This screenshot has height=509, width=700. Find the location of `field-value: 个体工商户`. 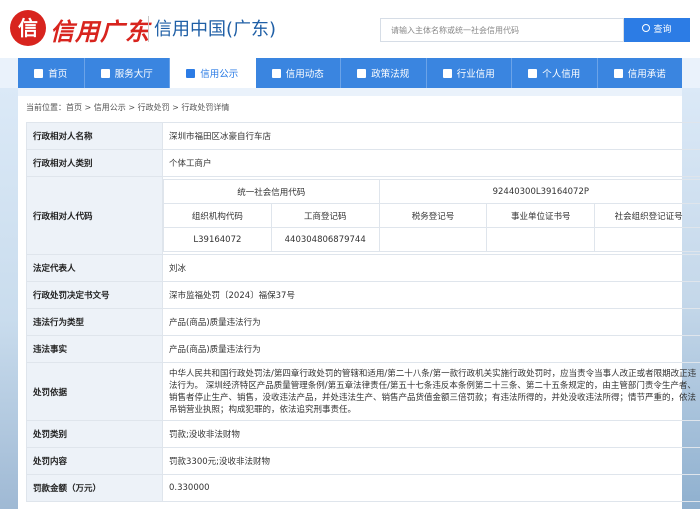

field-value: 个体工商户 is located at coordinates (431, 163).